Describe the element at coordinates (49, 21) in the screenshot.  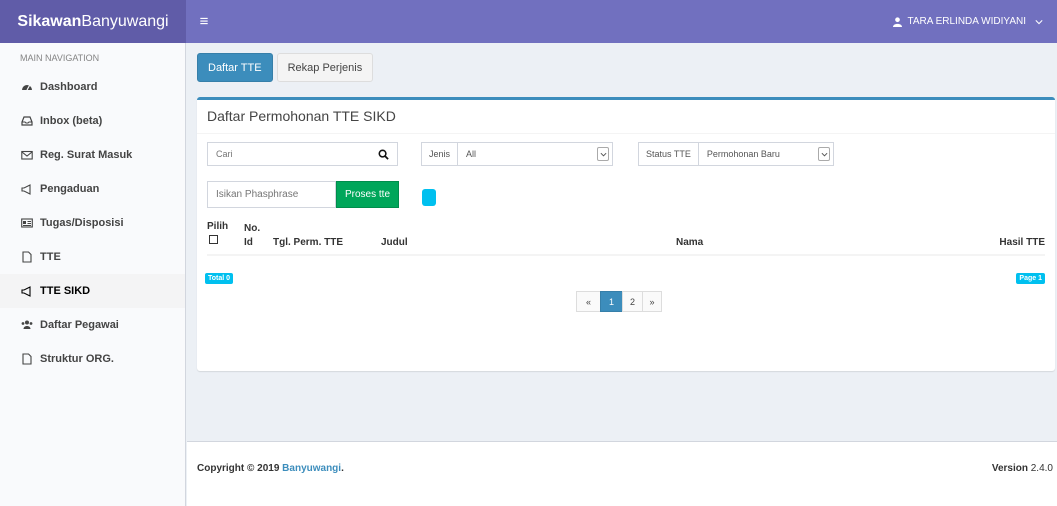
I see `logo-bold-text: Sikawan` at that location.